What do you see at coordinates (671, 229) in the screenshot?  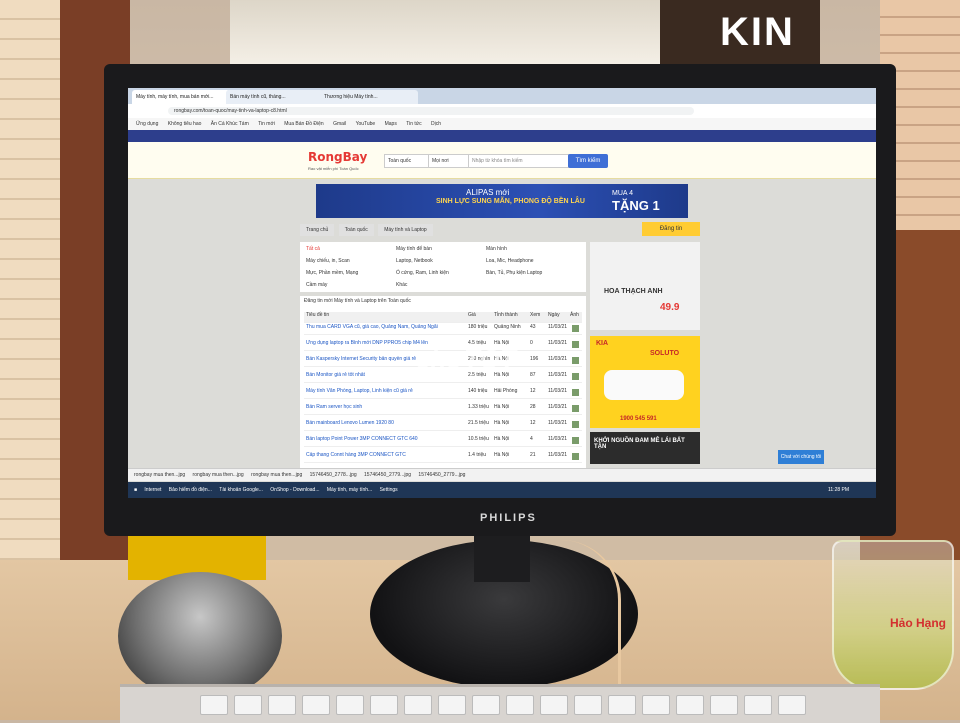 I see `post-ad-button: Đăng tin` at bounding box center [671, 229].